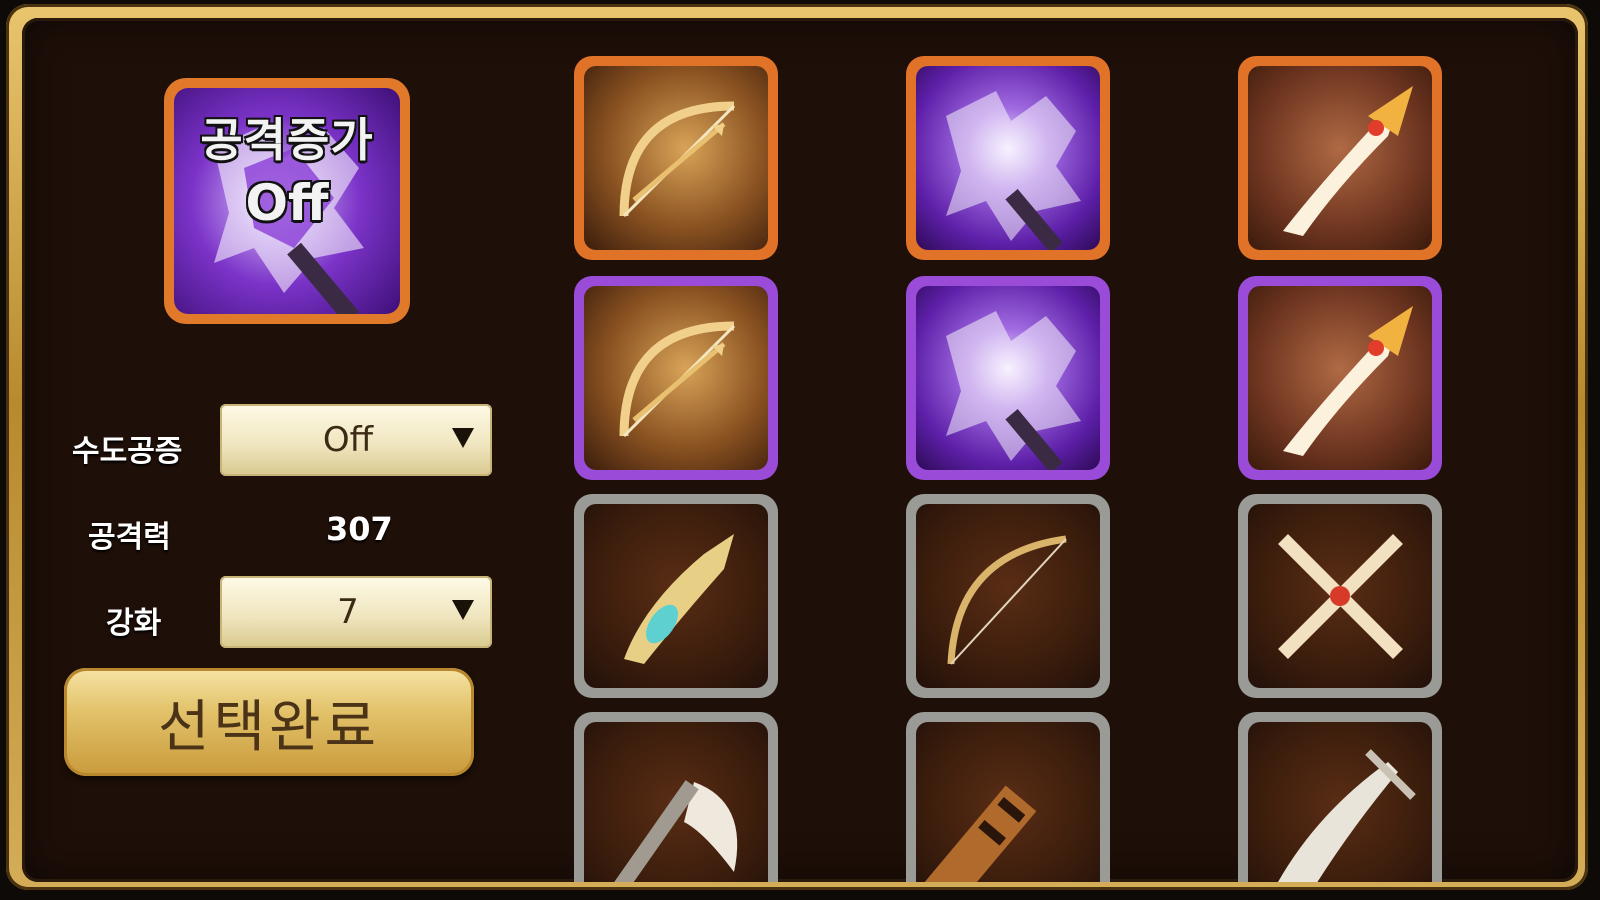  I want to click on sword-icon, so click(1340, 802).